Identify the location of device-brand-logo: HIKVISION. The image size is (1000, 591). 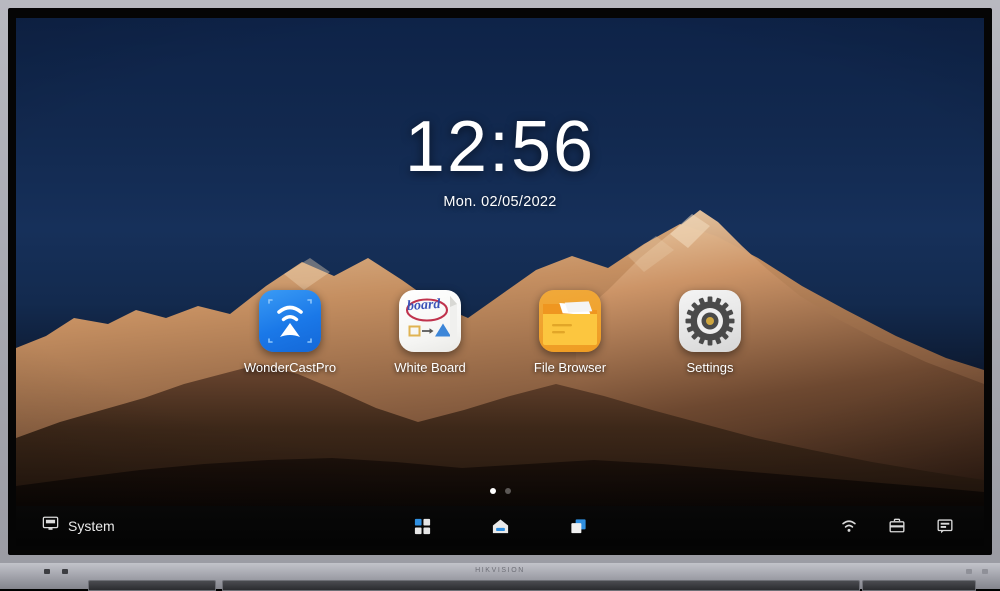
(500, 570).